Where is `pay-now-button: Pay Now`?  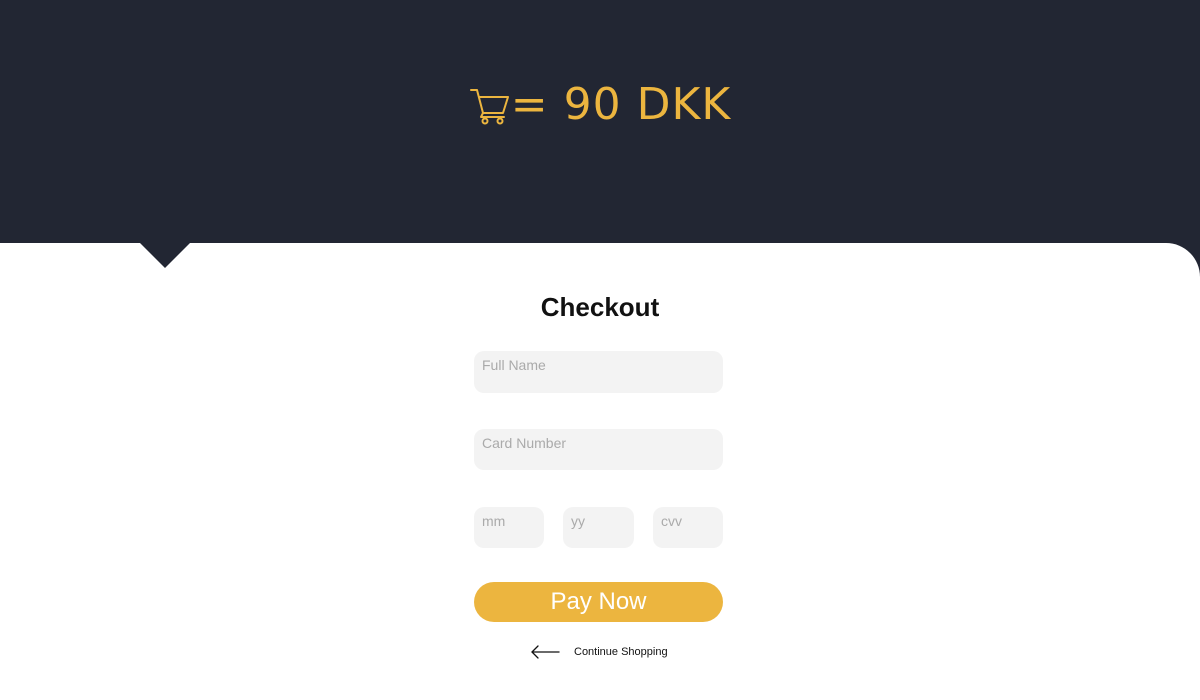 pay-now-button: Pay Now is located at coordinates (598, 602).